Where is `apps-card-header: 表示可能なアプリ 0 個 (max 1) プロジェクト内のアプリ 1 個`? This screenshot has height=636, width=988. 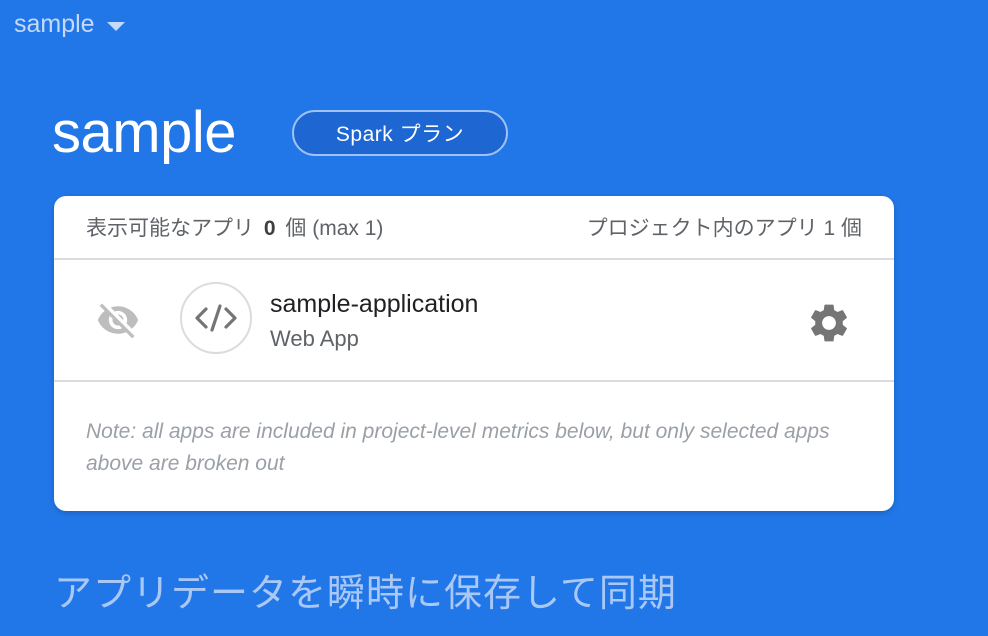
apps-card-header: 表示可能なアプリ 0 個 (max 1) プロジェクト内のアプリ 1 個 is located at coordinates (474, 228).